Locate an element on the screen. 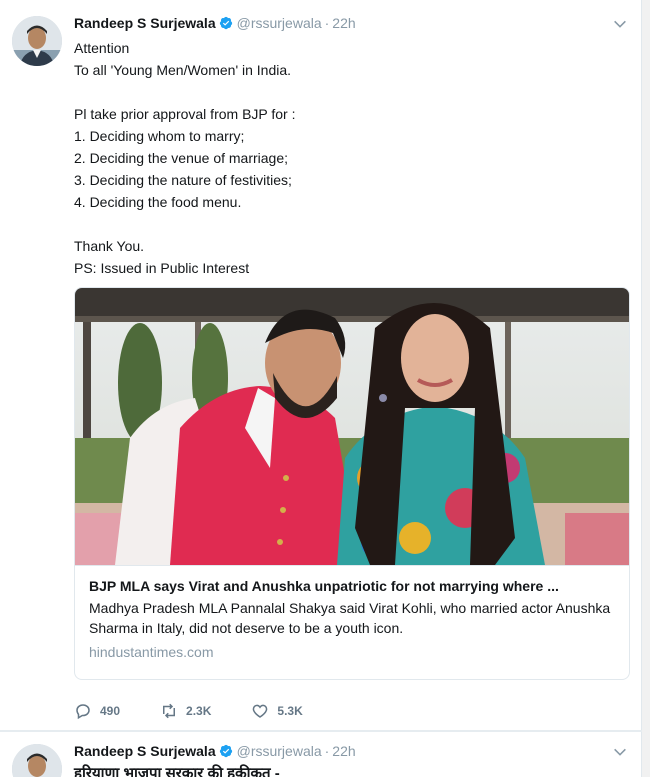 Image resolution: width=650 pixels, height=777 pixels. tweet-text: हरियाणा भाजपा सरकार की हकीकत - is located at coordinates (177, 771).